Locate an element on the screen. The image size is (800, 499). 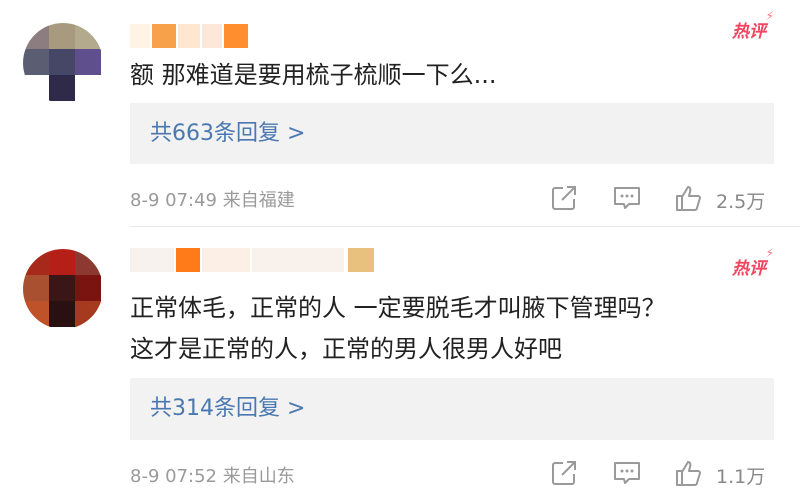
comment-meta: 8-9 07:52 来自山东 is located at coordinates (212, 475).